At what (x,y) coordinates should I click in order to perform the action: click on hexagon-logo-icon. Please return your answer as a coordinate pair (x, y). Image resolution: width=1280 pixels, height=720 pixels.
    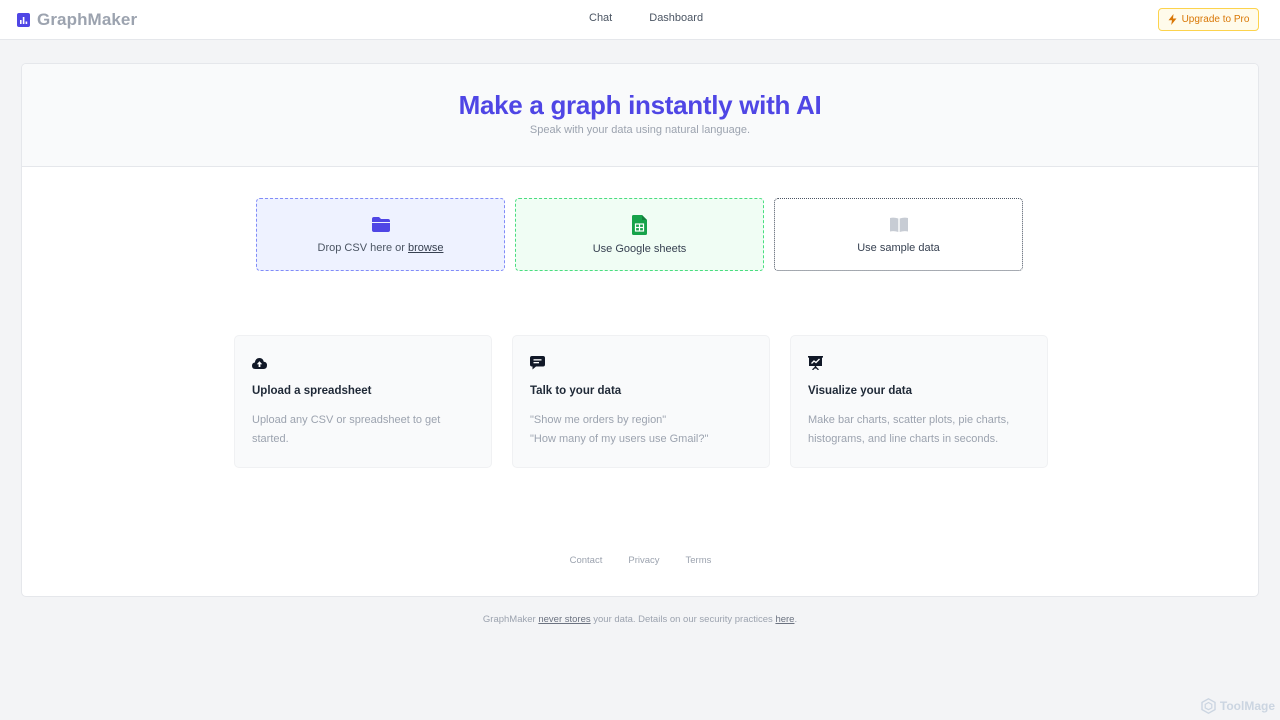
    Looking at the image, I should click on (1208, 706).